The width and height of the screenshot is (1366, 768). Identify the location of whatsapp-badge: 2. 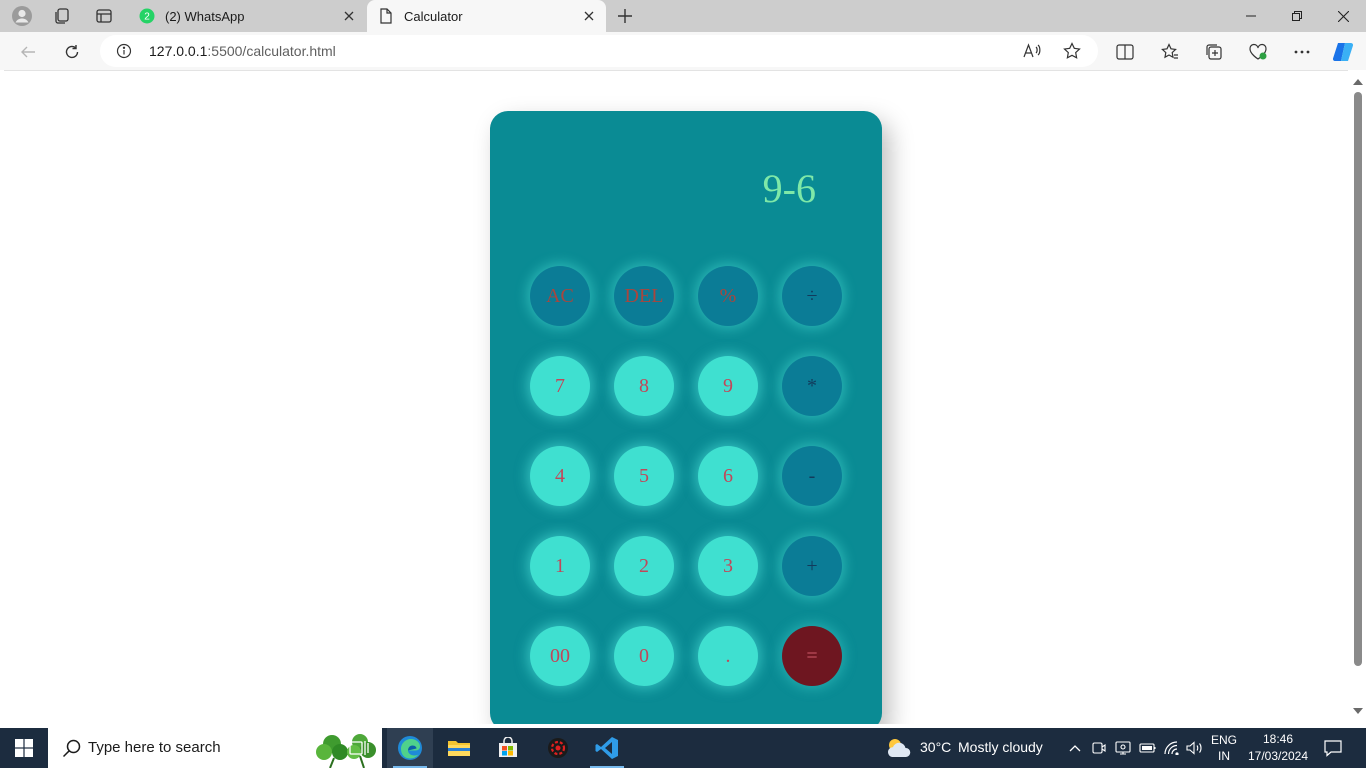
(147, 17).